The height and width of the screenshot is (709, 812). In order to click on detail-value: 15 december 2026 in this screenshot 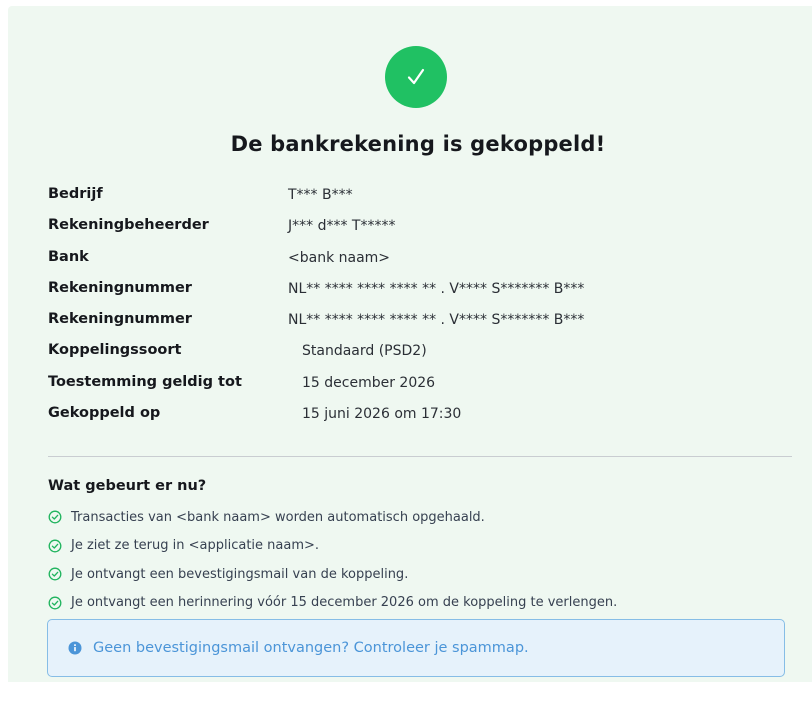, I will do `click(369, 382)`.